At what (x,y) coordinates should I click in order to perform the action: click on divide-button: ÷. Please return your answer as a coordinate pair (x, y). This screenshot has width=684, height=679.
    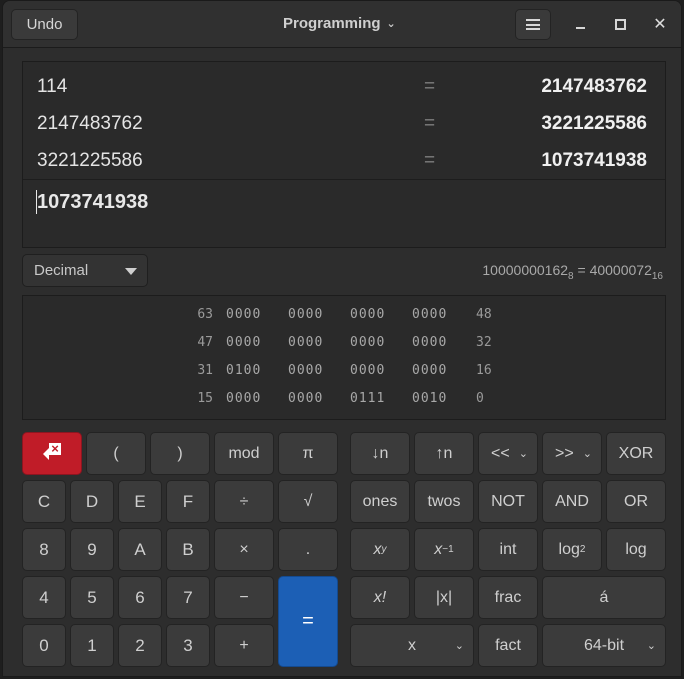
    Looking at the image, I should click on (244, 501).